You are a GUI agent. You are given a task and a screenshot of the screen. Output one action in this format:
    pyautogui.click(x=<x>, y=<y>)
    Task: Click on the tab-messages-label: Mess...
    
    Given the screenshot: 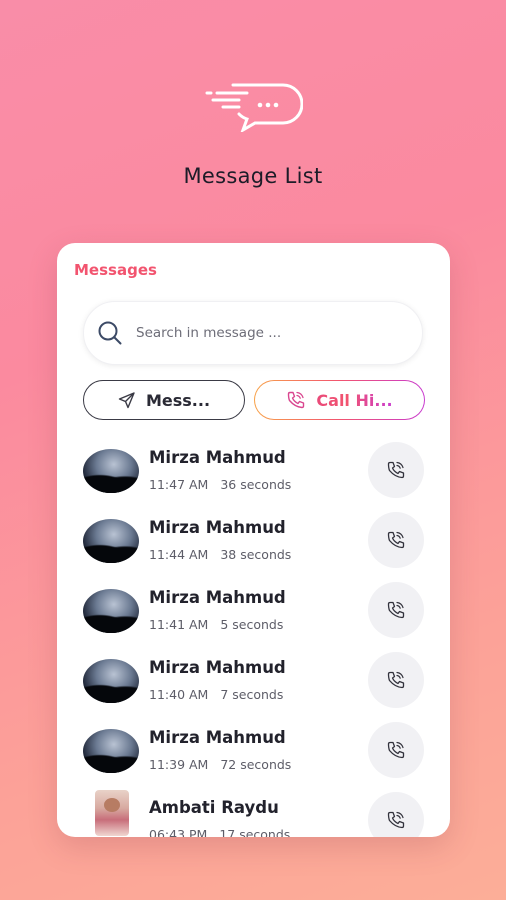 What is the action you would take?
    pyautogui.click(x=178, y=400)
    